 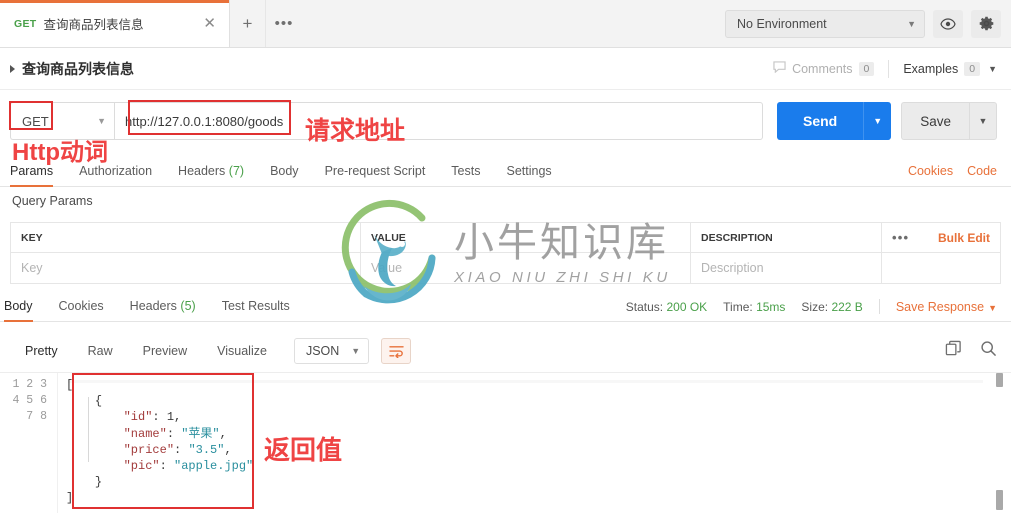 What do you see at coordinates (81, 306) in the screenshot?
I see `response-tab-cookies-label: Cookies` at bounding box center [81, 306].